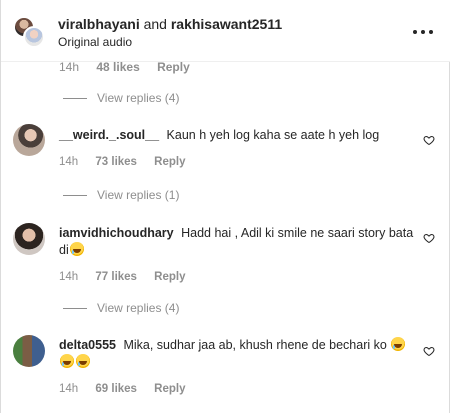  What do you see at coordinates (423, 32) in the screenshot?
I see `more-horizontal-icon` at bounding box center [423, 32].